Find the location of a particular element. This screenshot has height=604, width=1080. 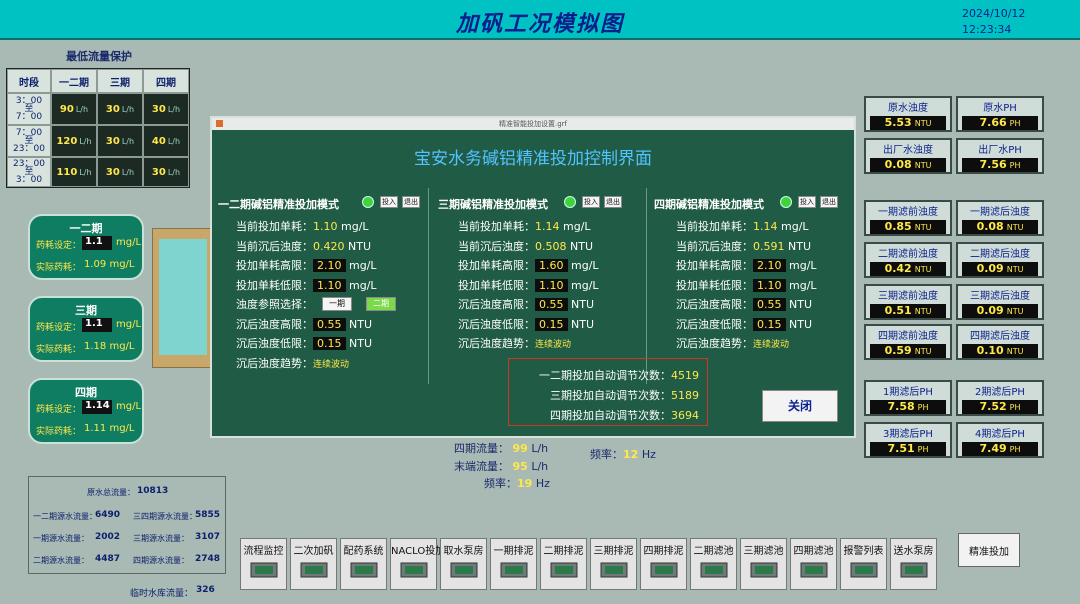

nav-button: 三期排泥 is located at coordinates (613, 564).